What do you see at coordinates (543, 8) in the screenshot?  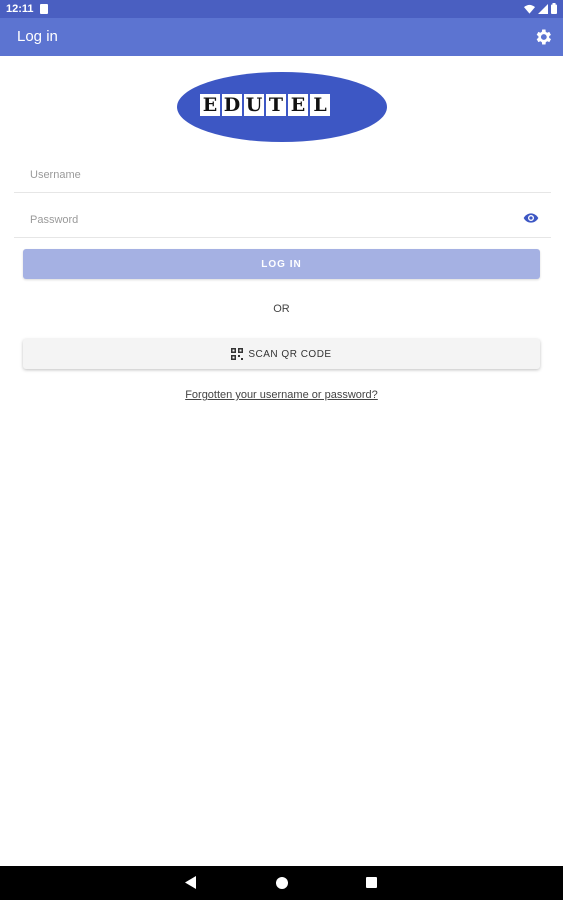 I see `signal-icon` at bounding box center [543, 8].